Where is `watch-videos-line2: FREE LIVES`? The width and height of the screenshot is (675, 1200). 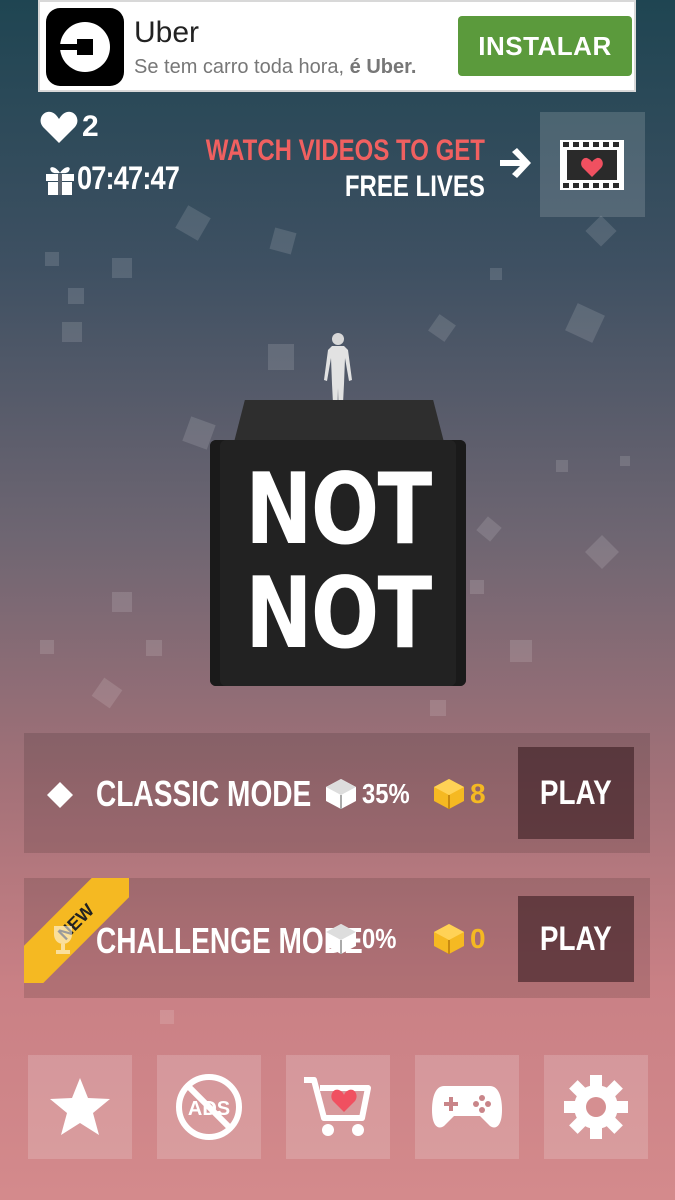
watch-videos-line2: FREE LIVES is located at coordinates (414, 186).